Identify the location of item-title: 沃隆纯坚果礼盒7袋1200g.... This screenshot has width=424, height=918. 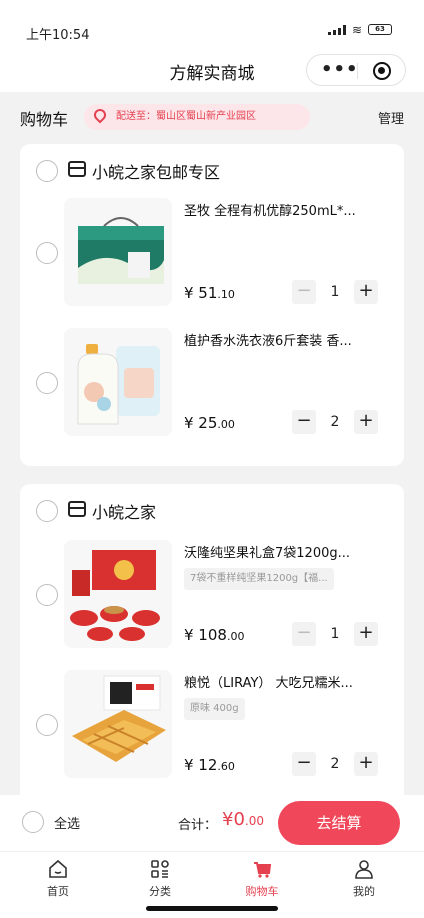
(285, 551).